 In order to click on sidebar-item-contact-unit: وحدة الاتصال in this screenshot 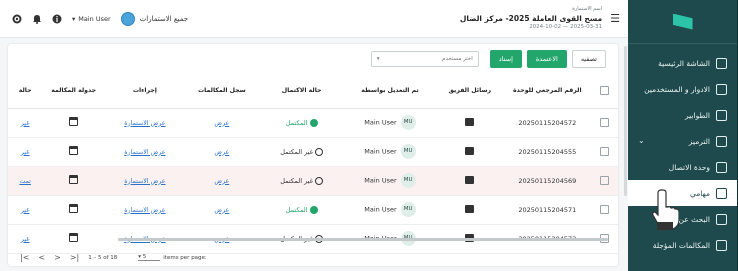, I will do `click(682, 167)`.